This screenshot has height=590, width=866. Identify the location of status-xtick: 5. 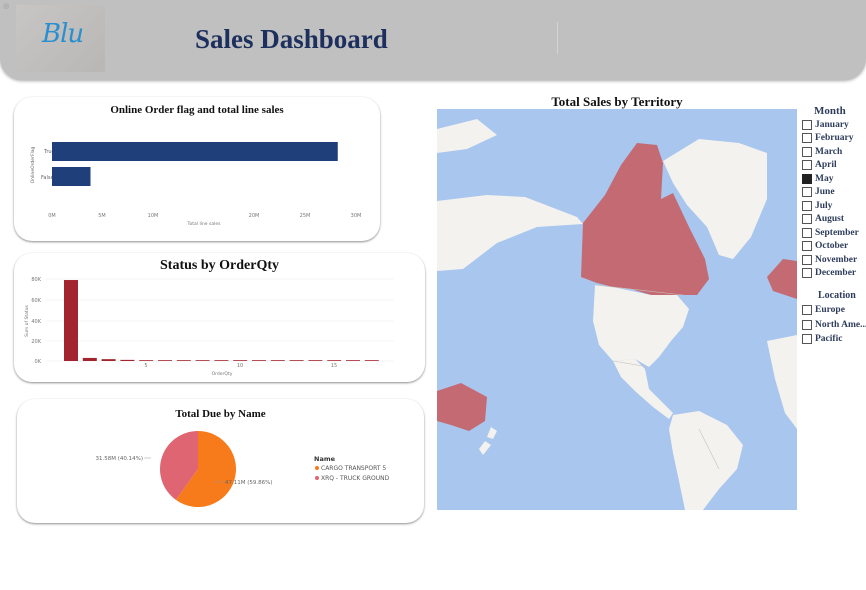
(145, 366).